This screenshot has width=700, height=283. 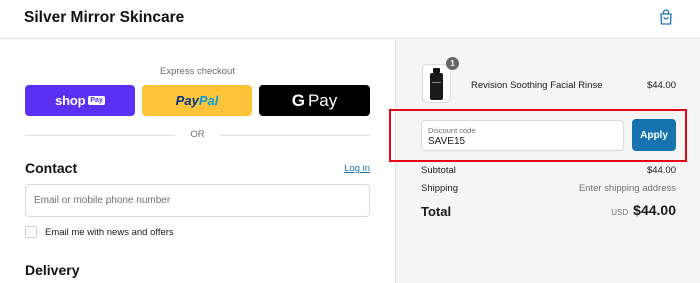 What do you see at coordinates (109, 232) in the screenshot?
I see `news-offers-label: Email me with news and offers` at bounding box center [109, 232].